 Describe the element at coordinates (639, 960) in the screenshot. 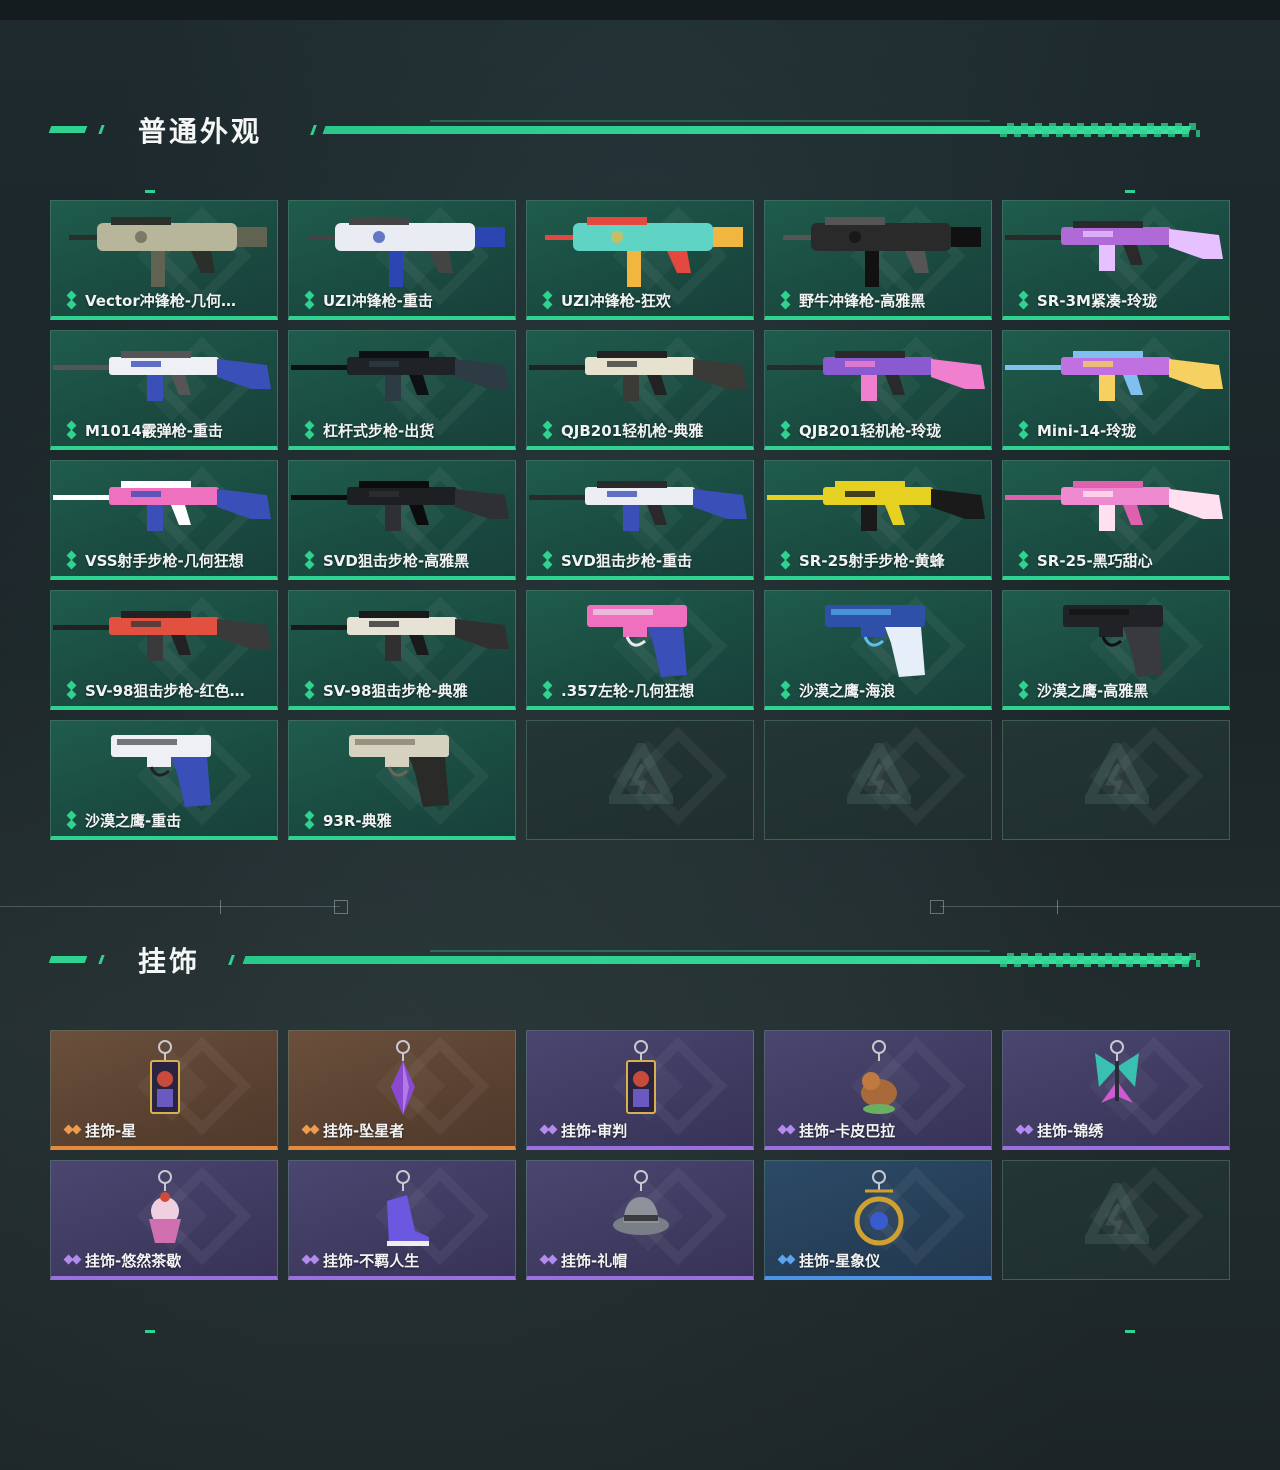

I see `section-header-charms: 挂饰` at that location.